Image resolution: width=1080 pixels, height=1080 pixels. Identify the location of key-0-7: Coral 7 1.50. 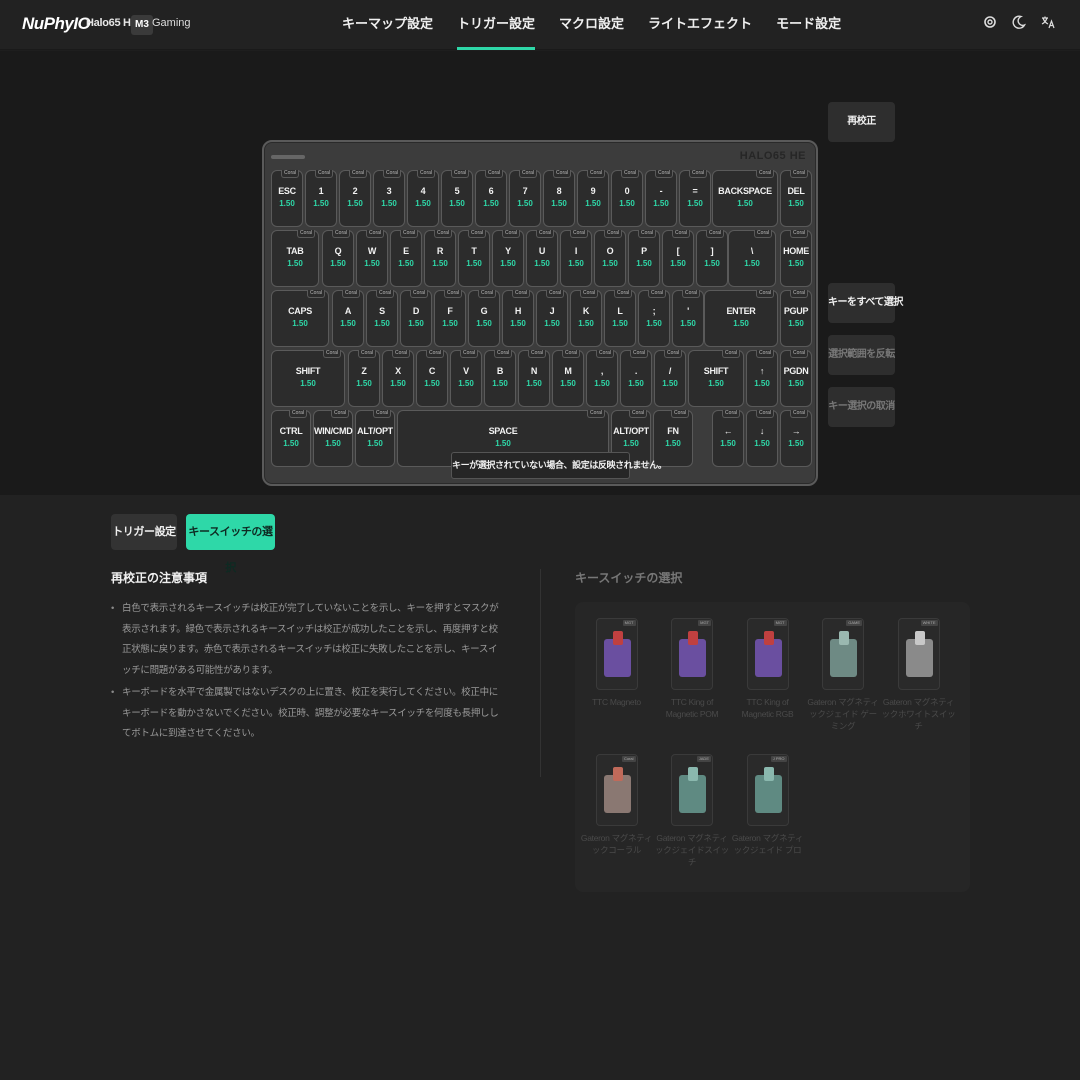
(525, 198).